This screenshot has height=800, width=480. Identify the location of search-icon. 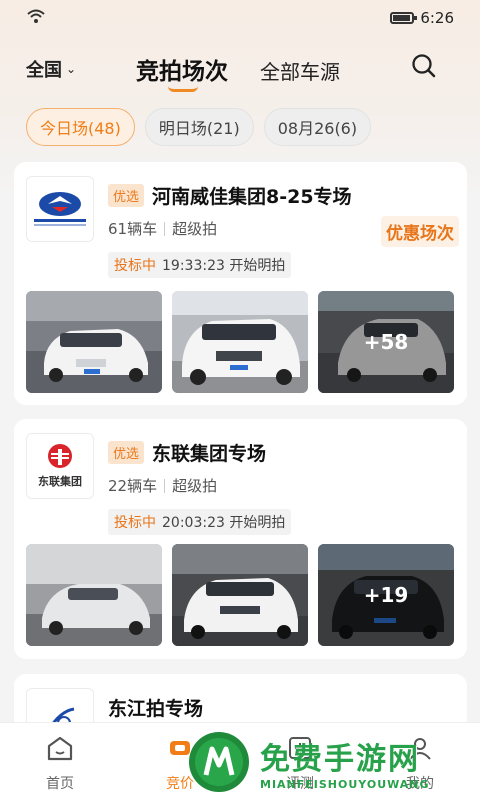
(424, 66).